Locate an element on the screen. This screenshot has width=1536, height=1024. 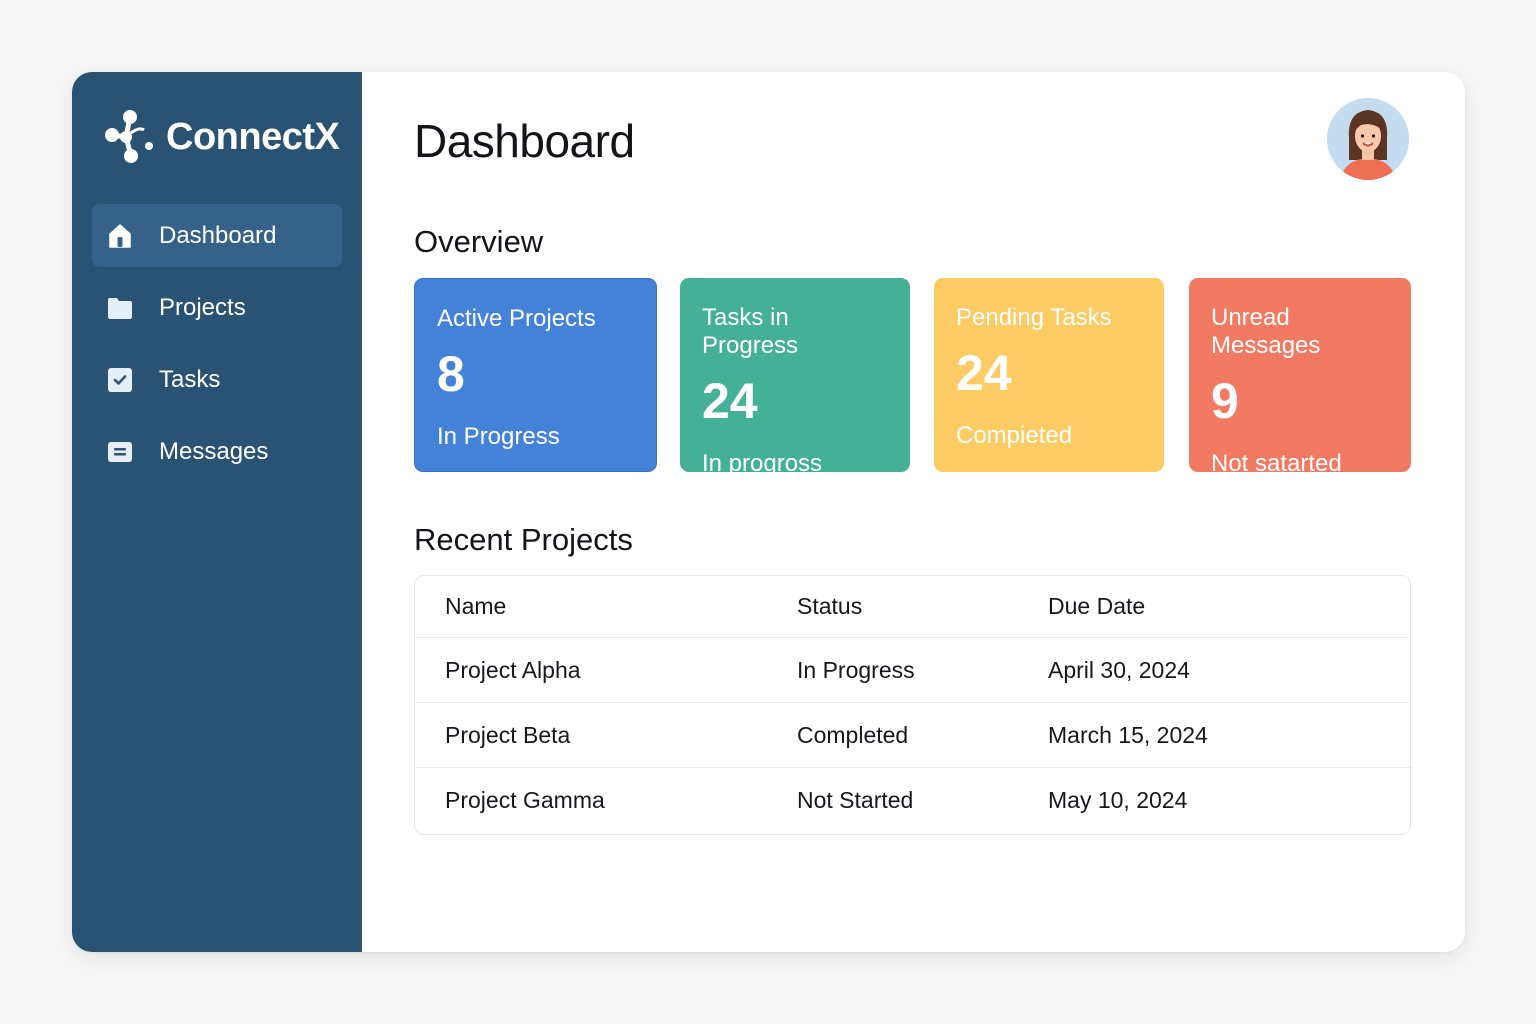
project-name-cell: Project Gamma is located at coordinates (525, 800).